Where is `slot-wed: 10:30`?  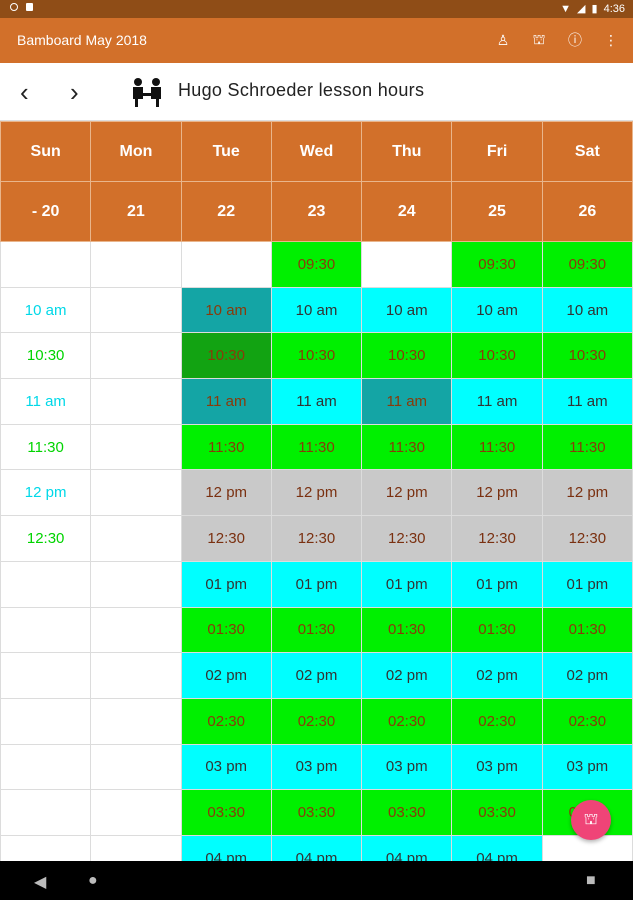 slot-wed: 10:30 is located at coordinates (316, 356).